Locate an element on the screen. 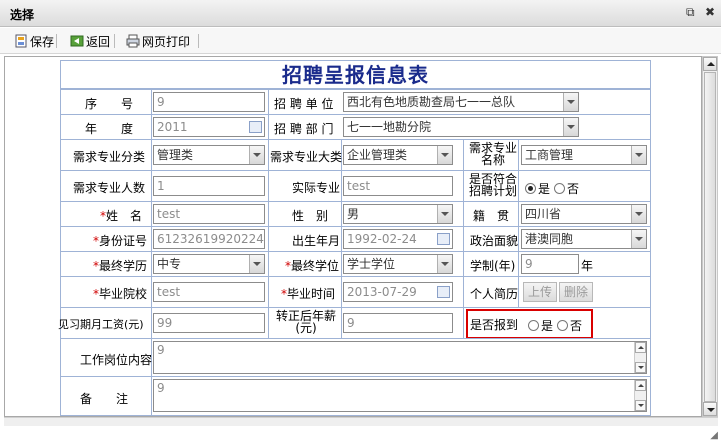  meets-plan-label: 是否符合招聘计划 is located at coordinates (492, 185).